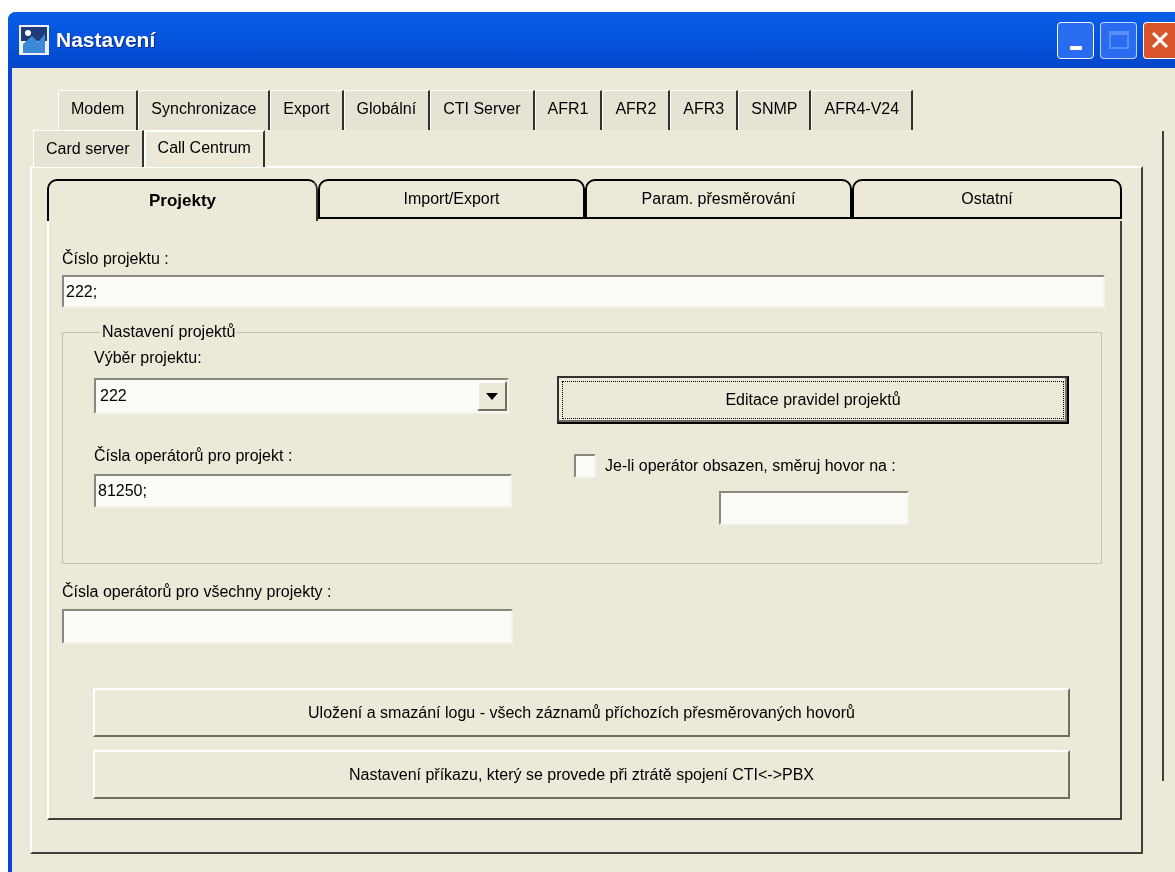 Image resolution: width=1175 pixels, height=872 pixels. Describe the element at coordinates (204, 110) in the screenshot. I see `tab: Synchronizace` at that location.